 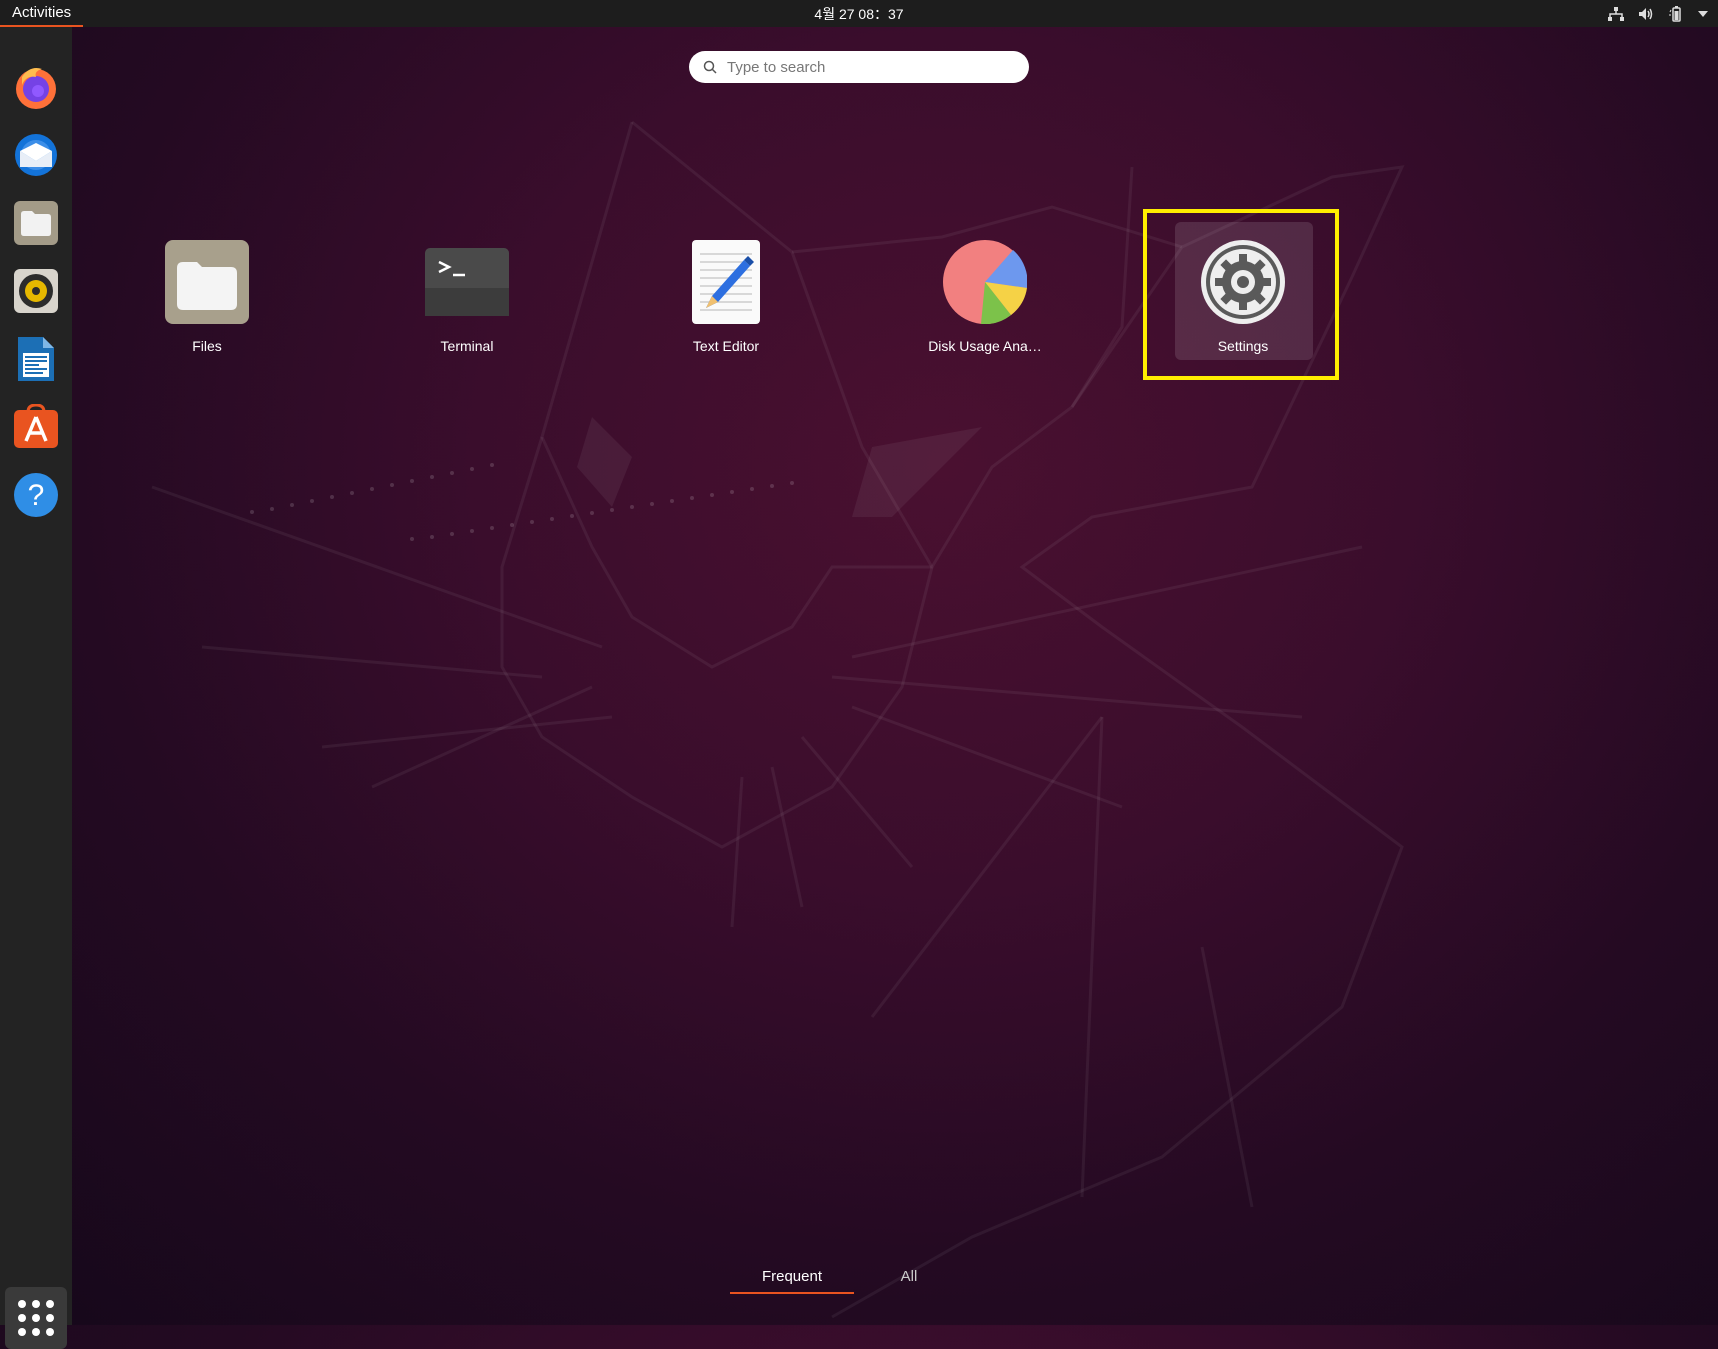 What do you see at coordinates (36, 291) in the screenshot?
I see `rhythmbox-icon` at bounding box center [36, 291].